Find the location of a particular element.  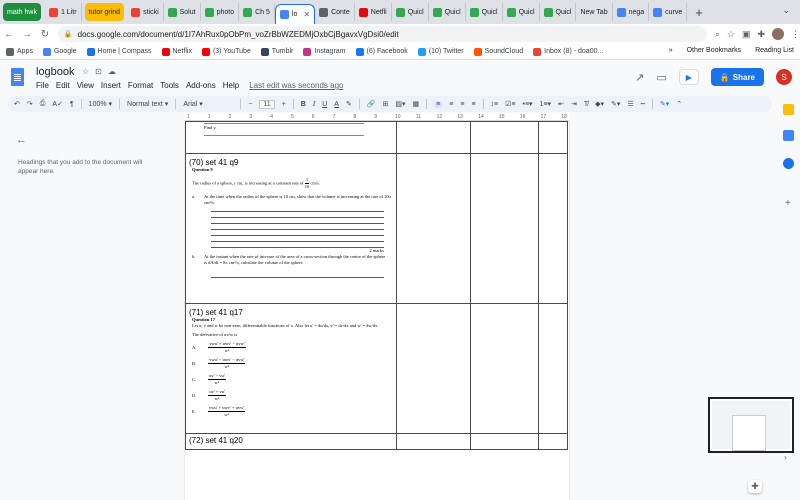

browser-tab: 1 Litr is located at coordinates (63, 12).